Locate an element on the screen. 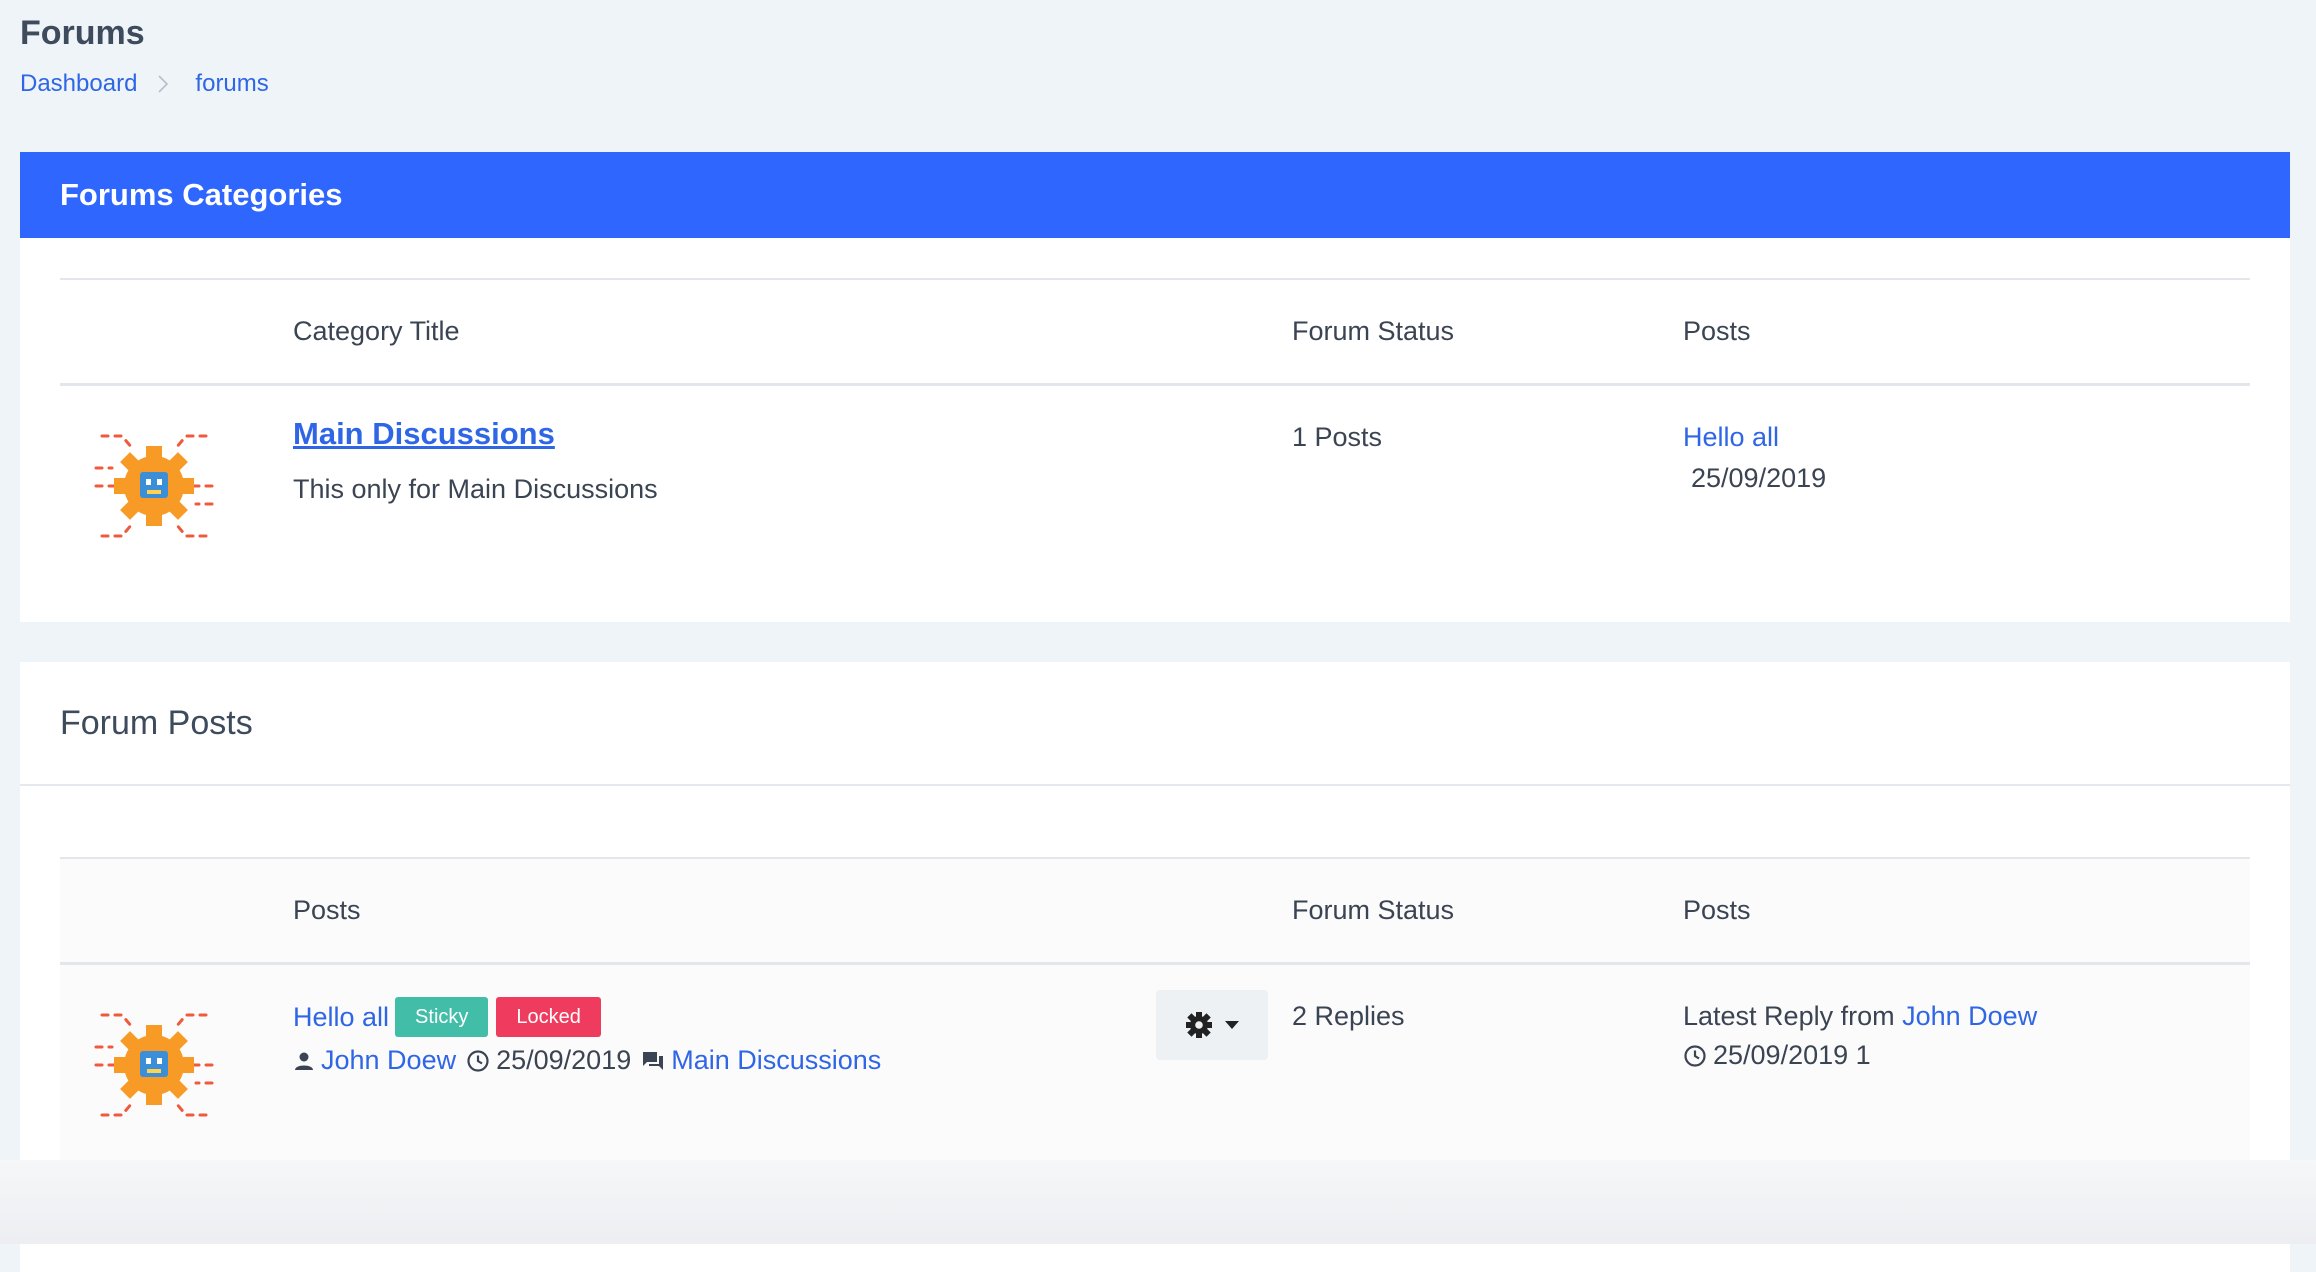  post-title-link: Hello all is located at coordinates (341, 1017).